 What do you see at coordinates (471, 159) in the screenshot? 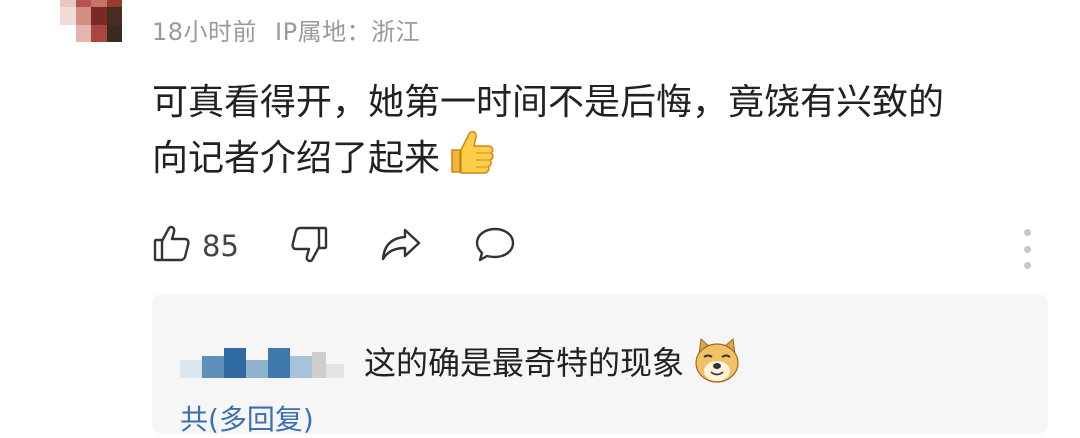
I see `thumbs-up-emoji` at bounding box center [471, 159].